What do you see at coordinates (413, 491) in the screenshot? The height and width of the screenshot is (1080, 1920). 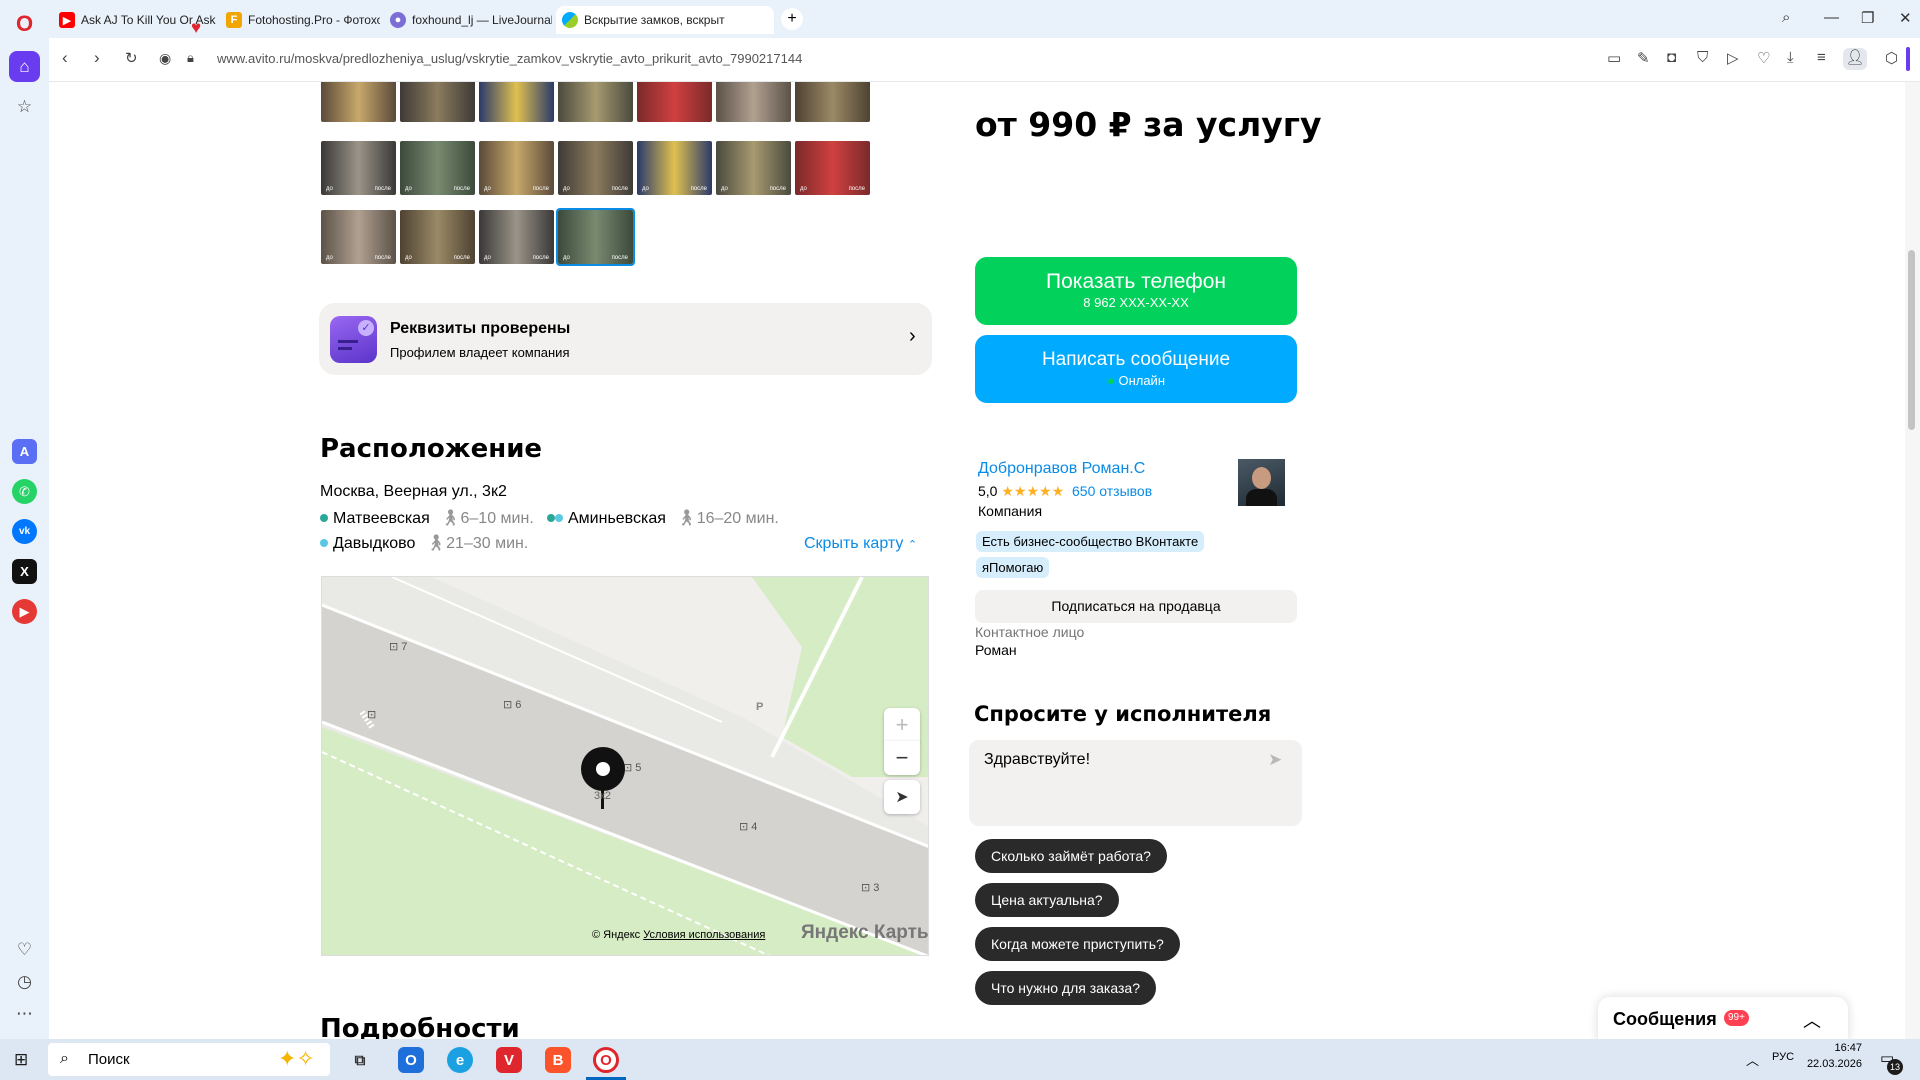 I see `address-text: Москва, Веерная ул., 3к2` at bounding box center [413, 491].